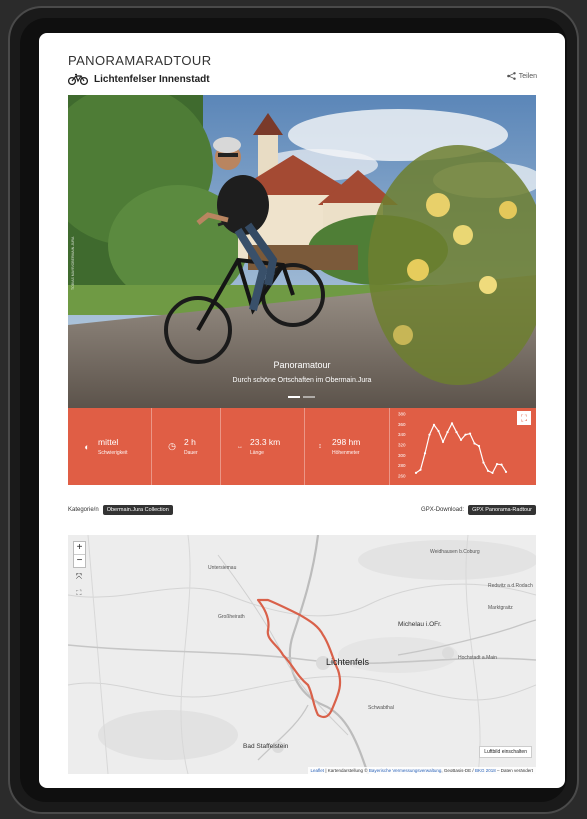 The height and width of the screenshot is (819, 587). I want to click on fullscreen-button: ⤧, so click(79, 578).